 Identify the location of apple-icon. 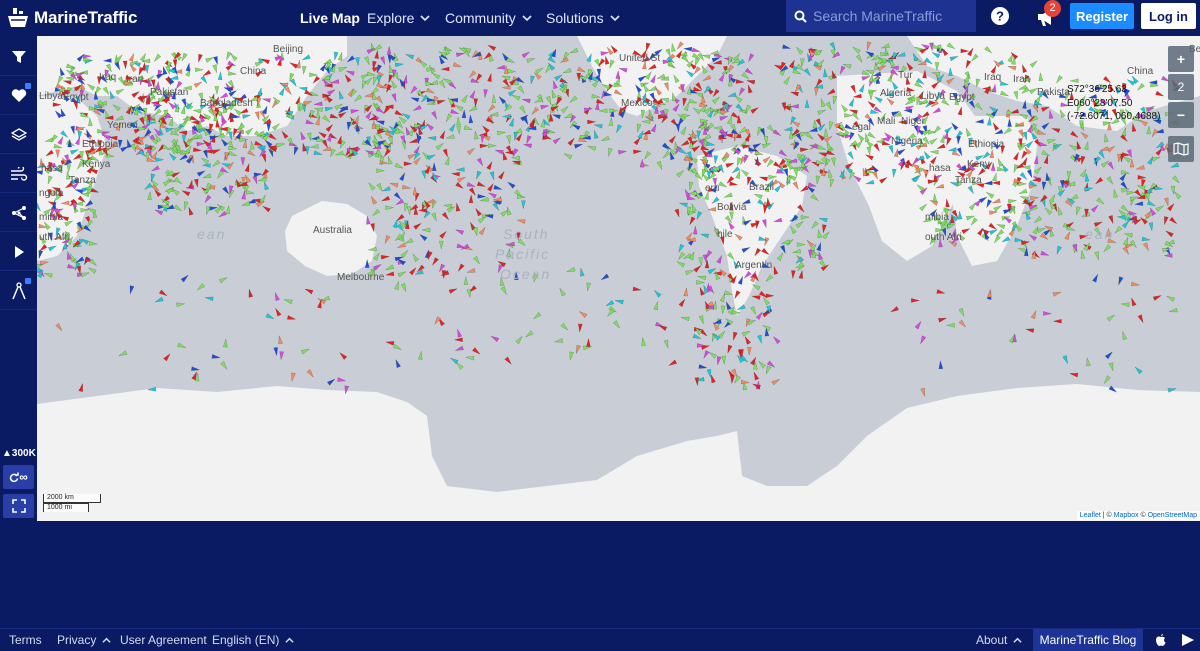
(1160, 640).